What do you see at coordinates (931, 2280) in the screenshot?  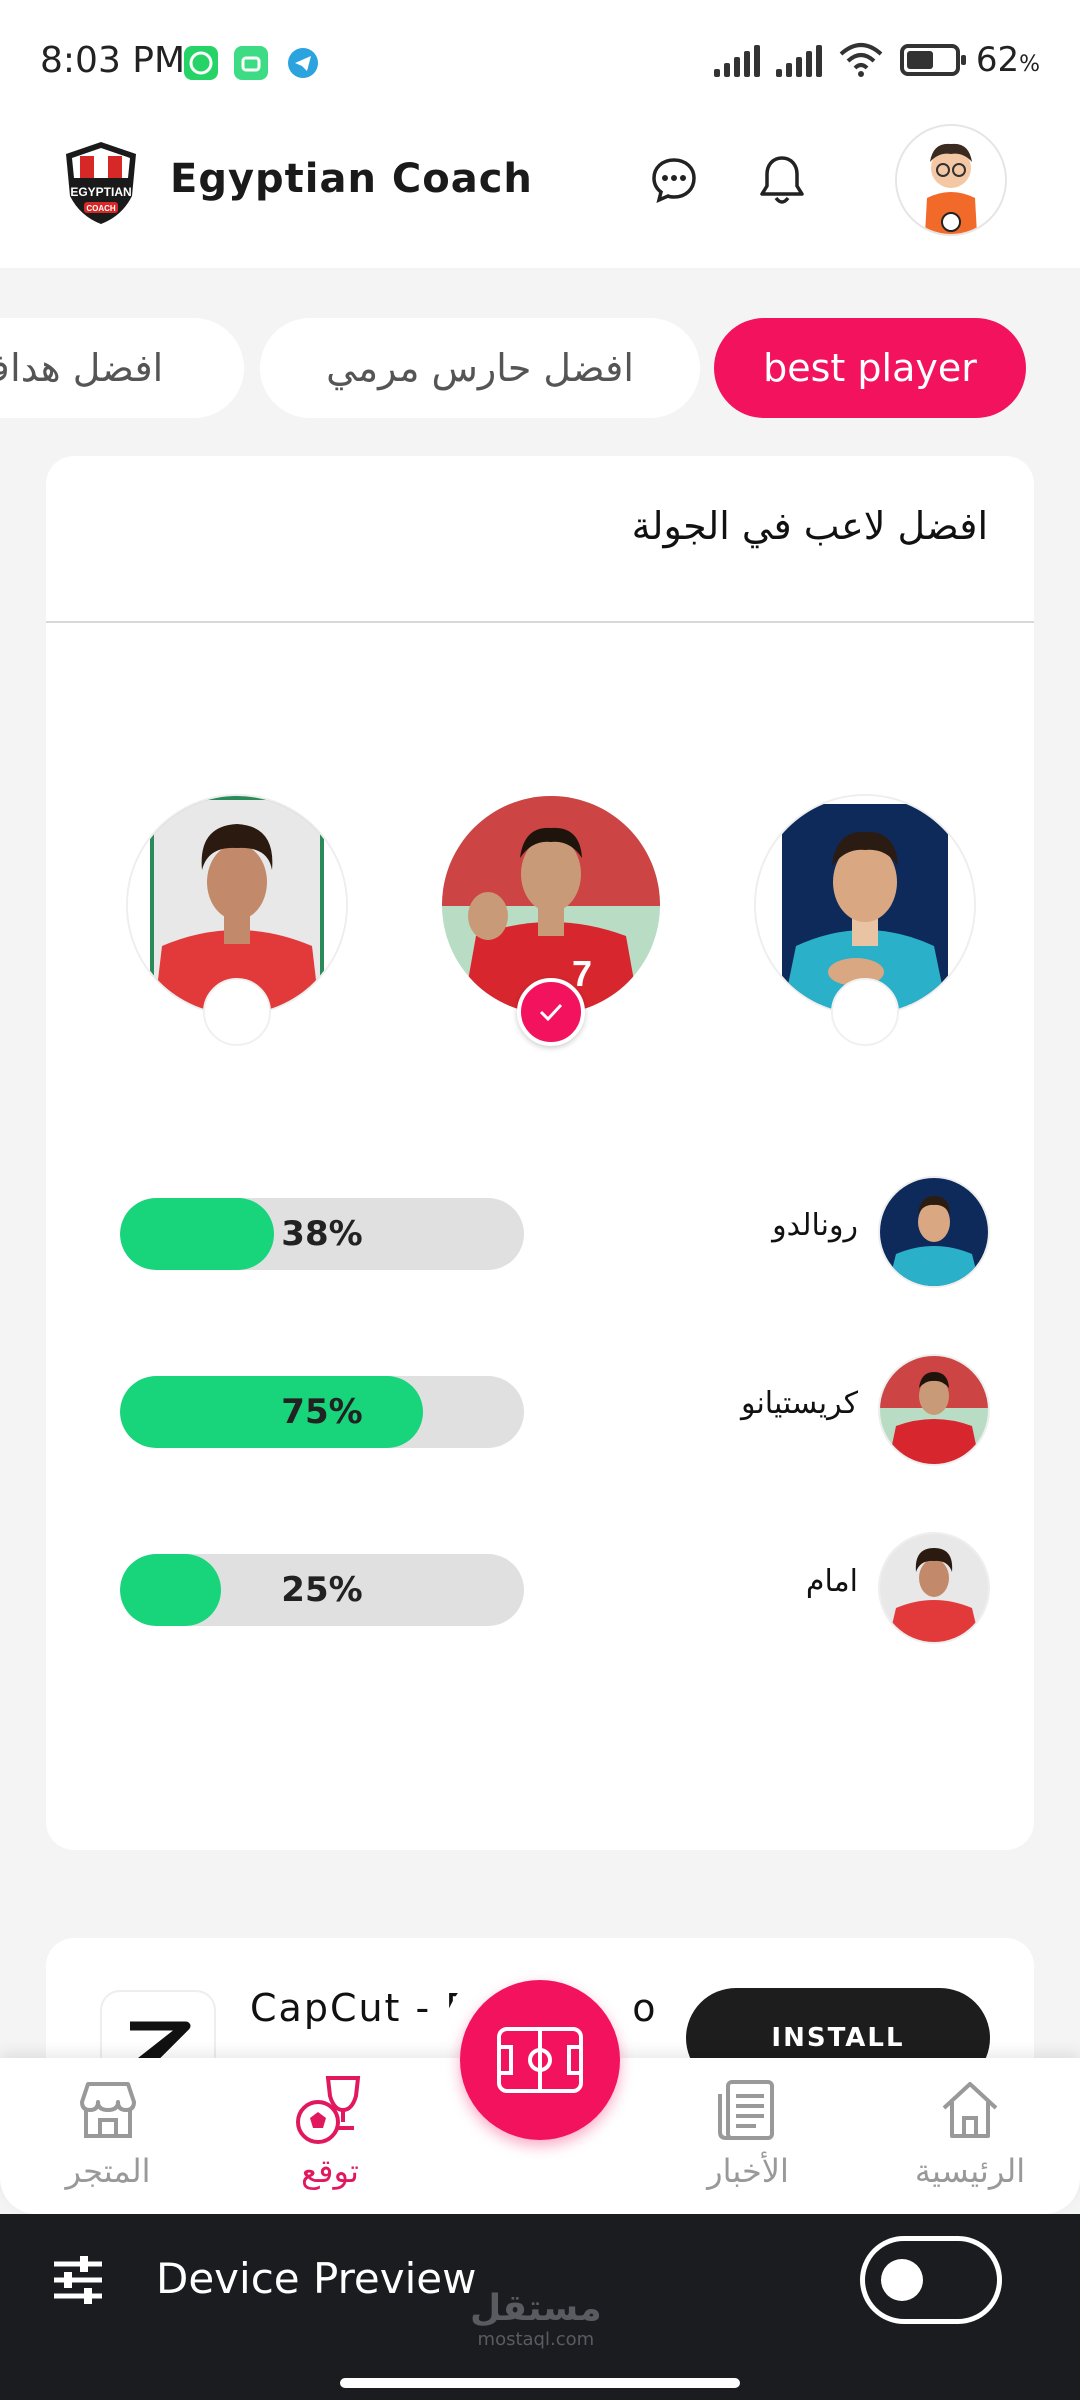 I see `device-preview-toggle` at bounding box center [931, 2280].